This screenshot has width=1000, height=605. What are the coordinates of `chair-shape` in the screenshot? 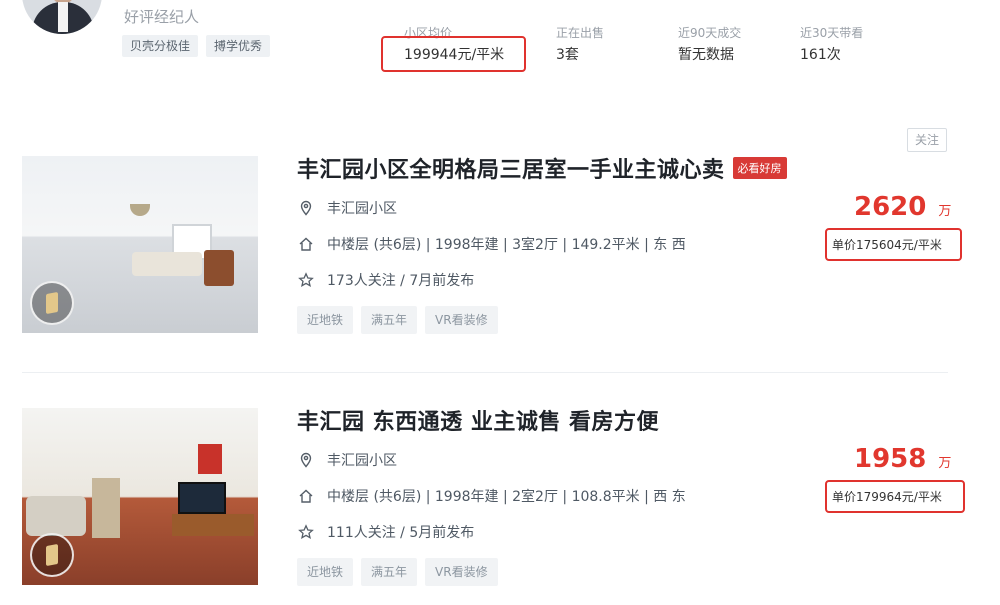 It's located at (219, 268).